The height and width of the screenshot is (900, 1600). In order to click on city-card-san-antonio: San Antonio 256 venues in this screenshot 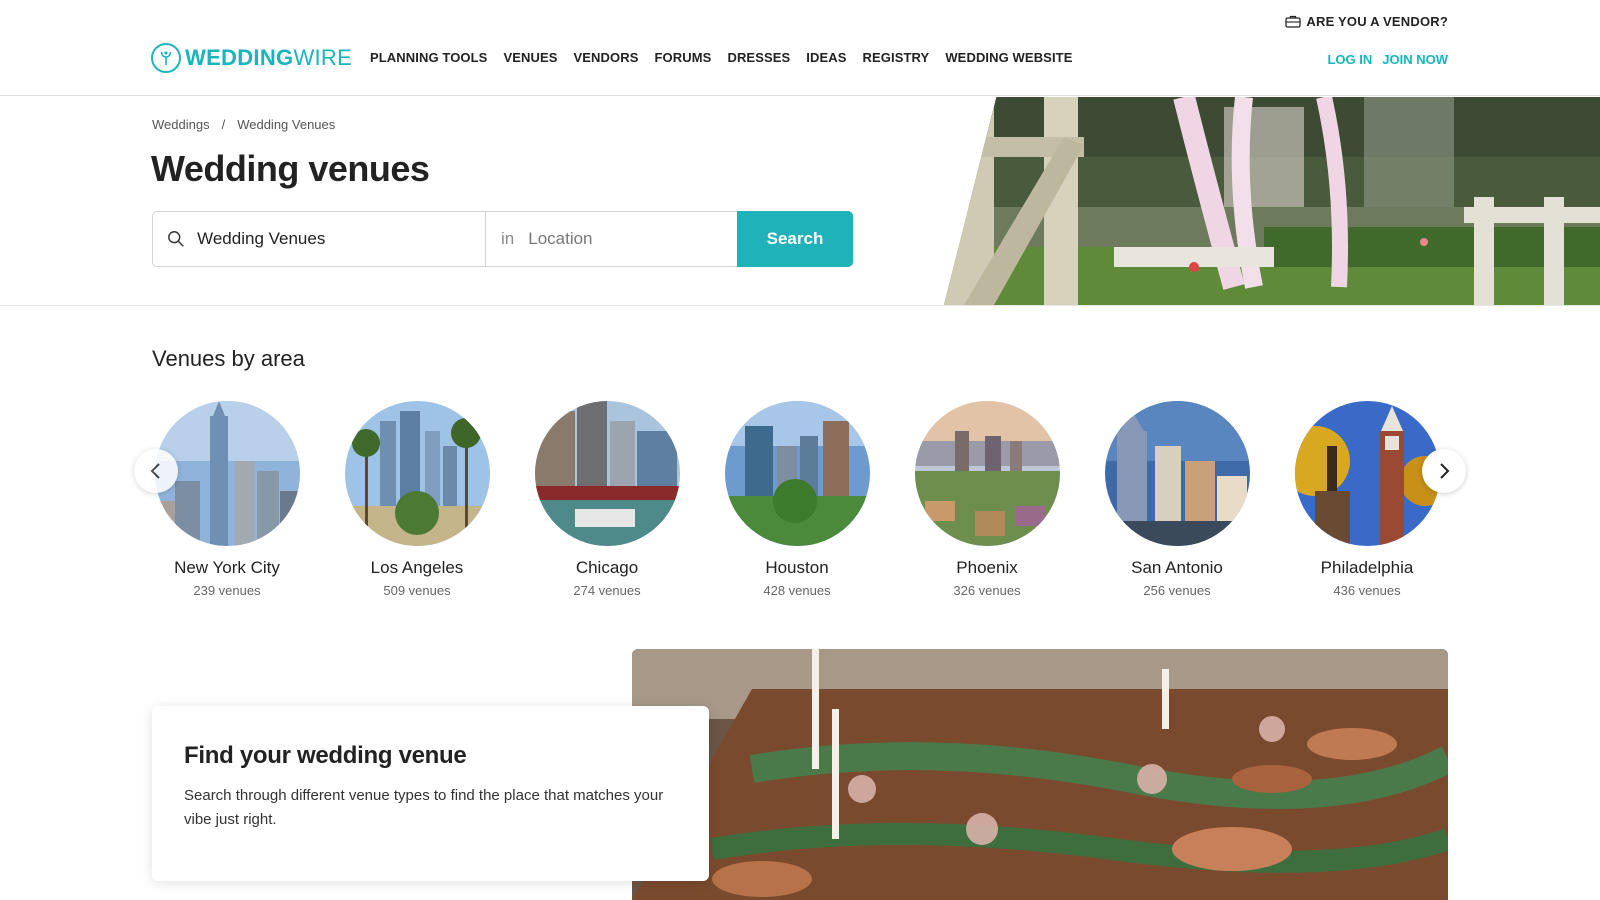, I will do `click(1177, 499)`.